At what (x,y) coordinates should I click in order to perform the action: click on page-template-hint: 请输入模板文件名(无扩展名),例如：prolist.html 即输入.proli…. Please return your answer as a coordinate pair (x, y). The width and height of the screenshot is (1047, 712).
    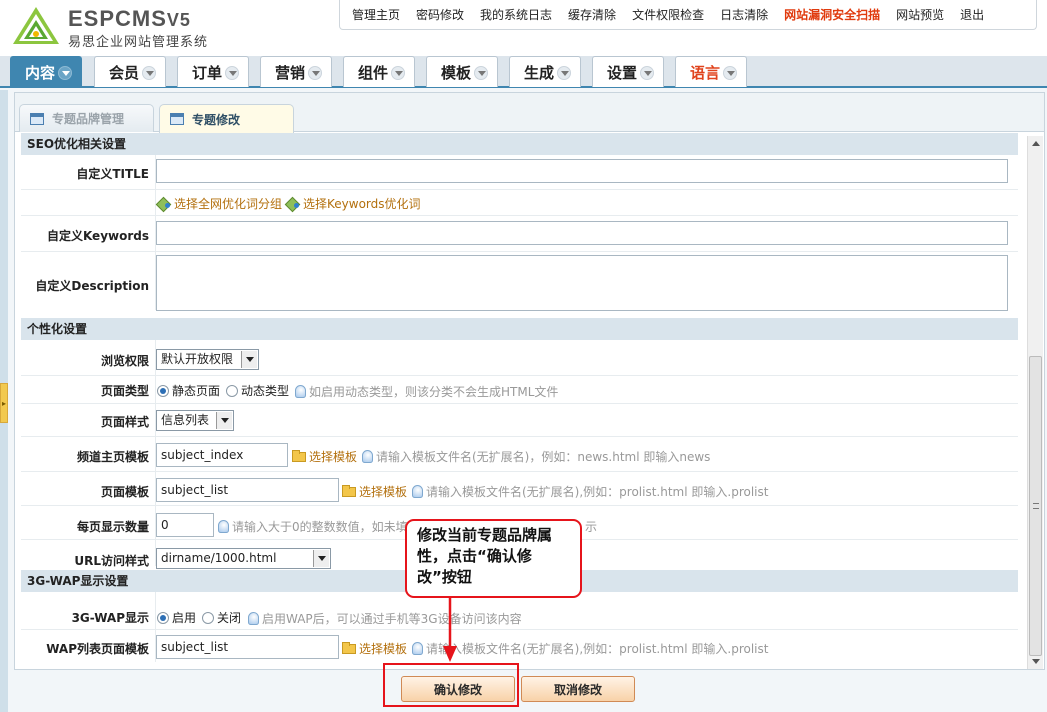
    Looking at the image, I should click on (590, 491).